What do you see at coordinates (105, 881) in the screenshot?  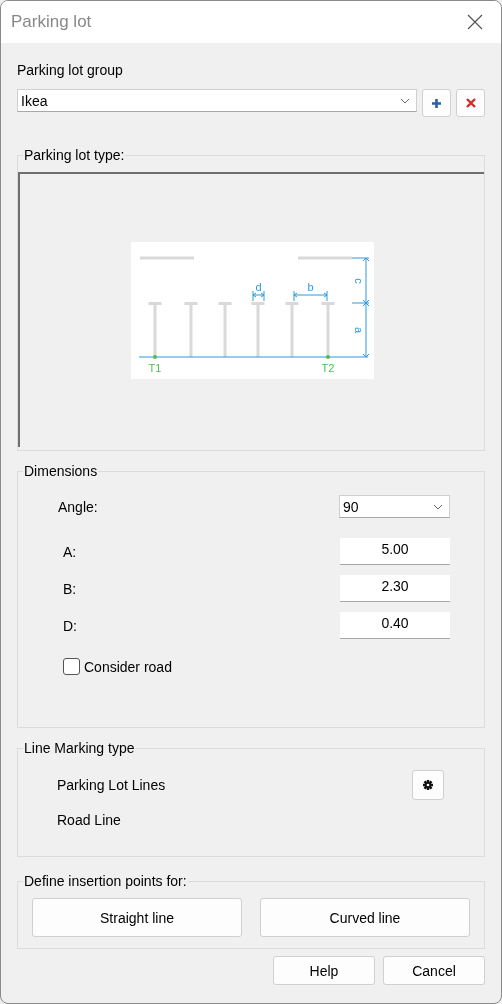 I see `group-title: Define insertion points for:` at bounding box center [105, 881].